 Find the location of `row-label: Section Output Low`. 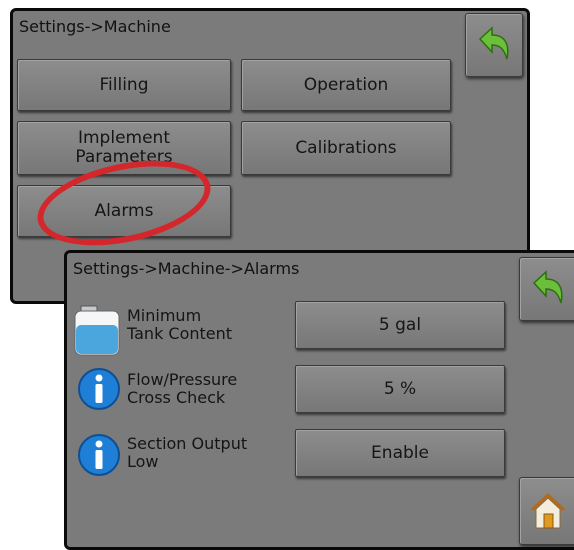

row-label: Section Output Low is located at coordinates (187, 453).